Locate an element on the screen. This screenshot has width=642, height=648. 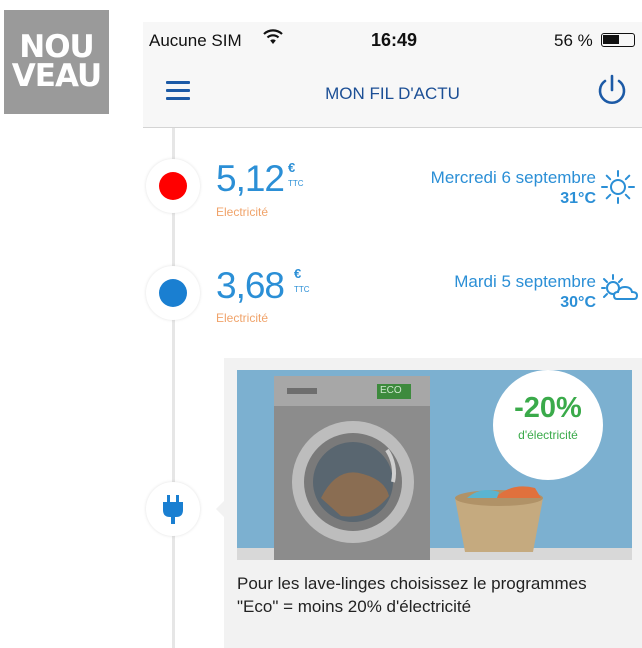
battery-icon is located at coordinates (618, 40).